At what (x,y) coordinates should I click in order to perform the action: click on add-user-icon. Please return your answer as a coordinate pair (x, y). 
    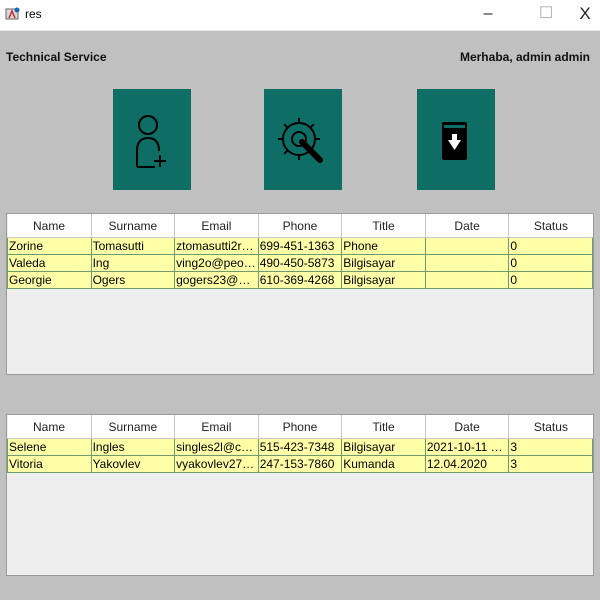
    Looking at the image, I should click on (151, 141).